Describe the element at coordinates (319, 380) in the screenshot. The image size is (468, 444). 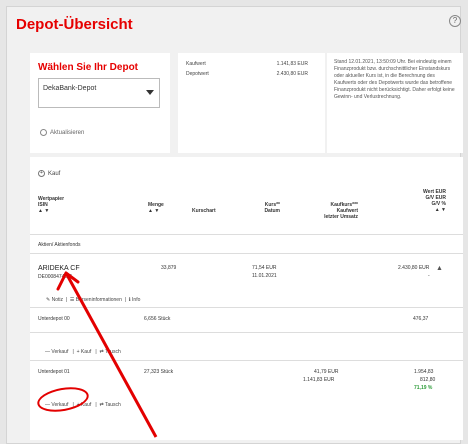
I see `unterdepot-kaufwert: 1.141,83 EUR` at that location.